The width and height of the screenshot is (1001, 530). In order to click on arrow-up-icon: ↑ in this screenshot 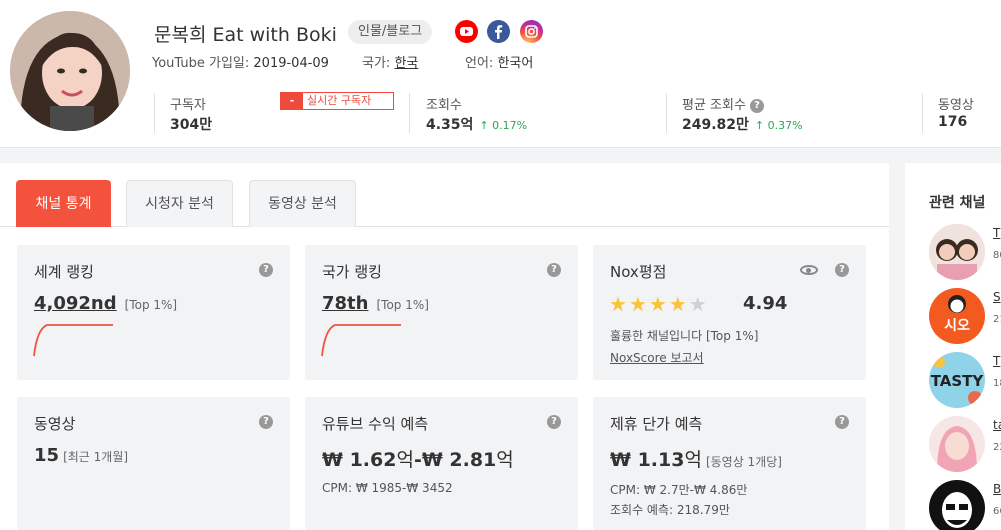, I will do `click(759, 125)`.